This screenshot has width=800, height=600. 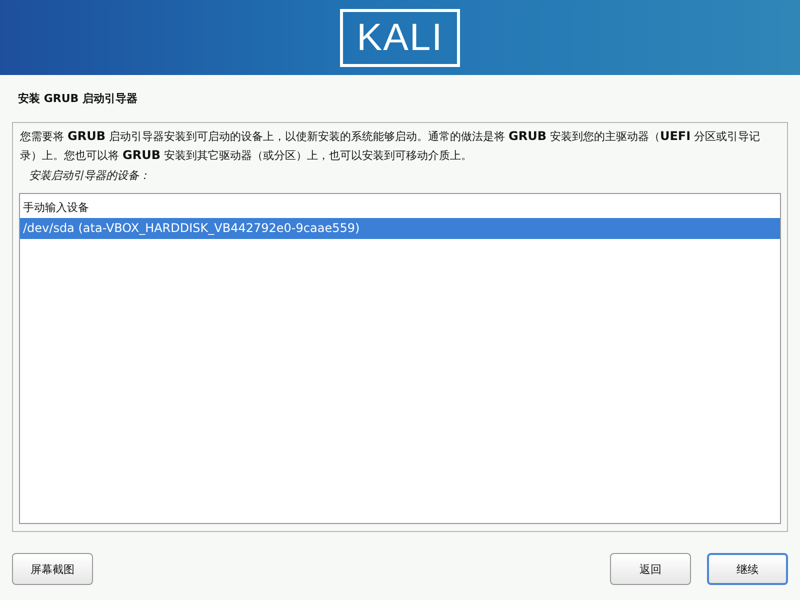 I want to click on back-button: 返回, so click(x=650, y=569).